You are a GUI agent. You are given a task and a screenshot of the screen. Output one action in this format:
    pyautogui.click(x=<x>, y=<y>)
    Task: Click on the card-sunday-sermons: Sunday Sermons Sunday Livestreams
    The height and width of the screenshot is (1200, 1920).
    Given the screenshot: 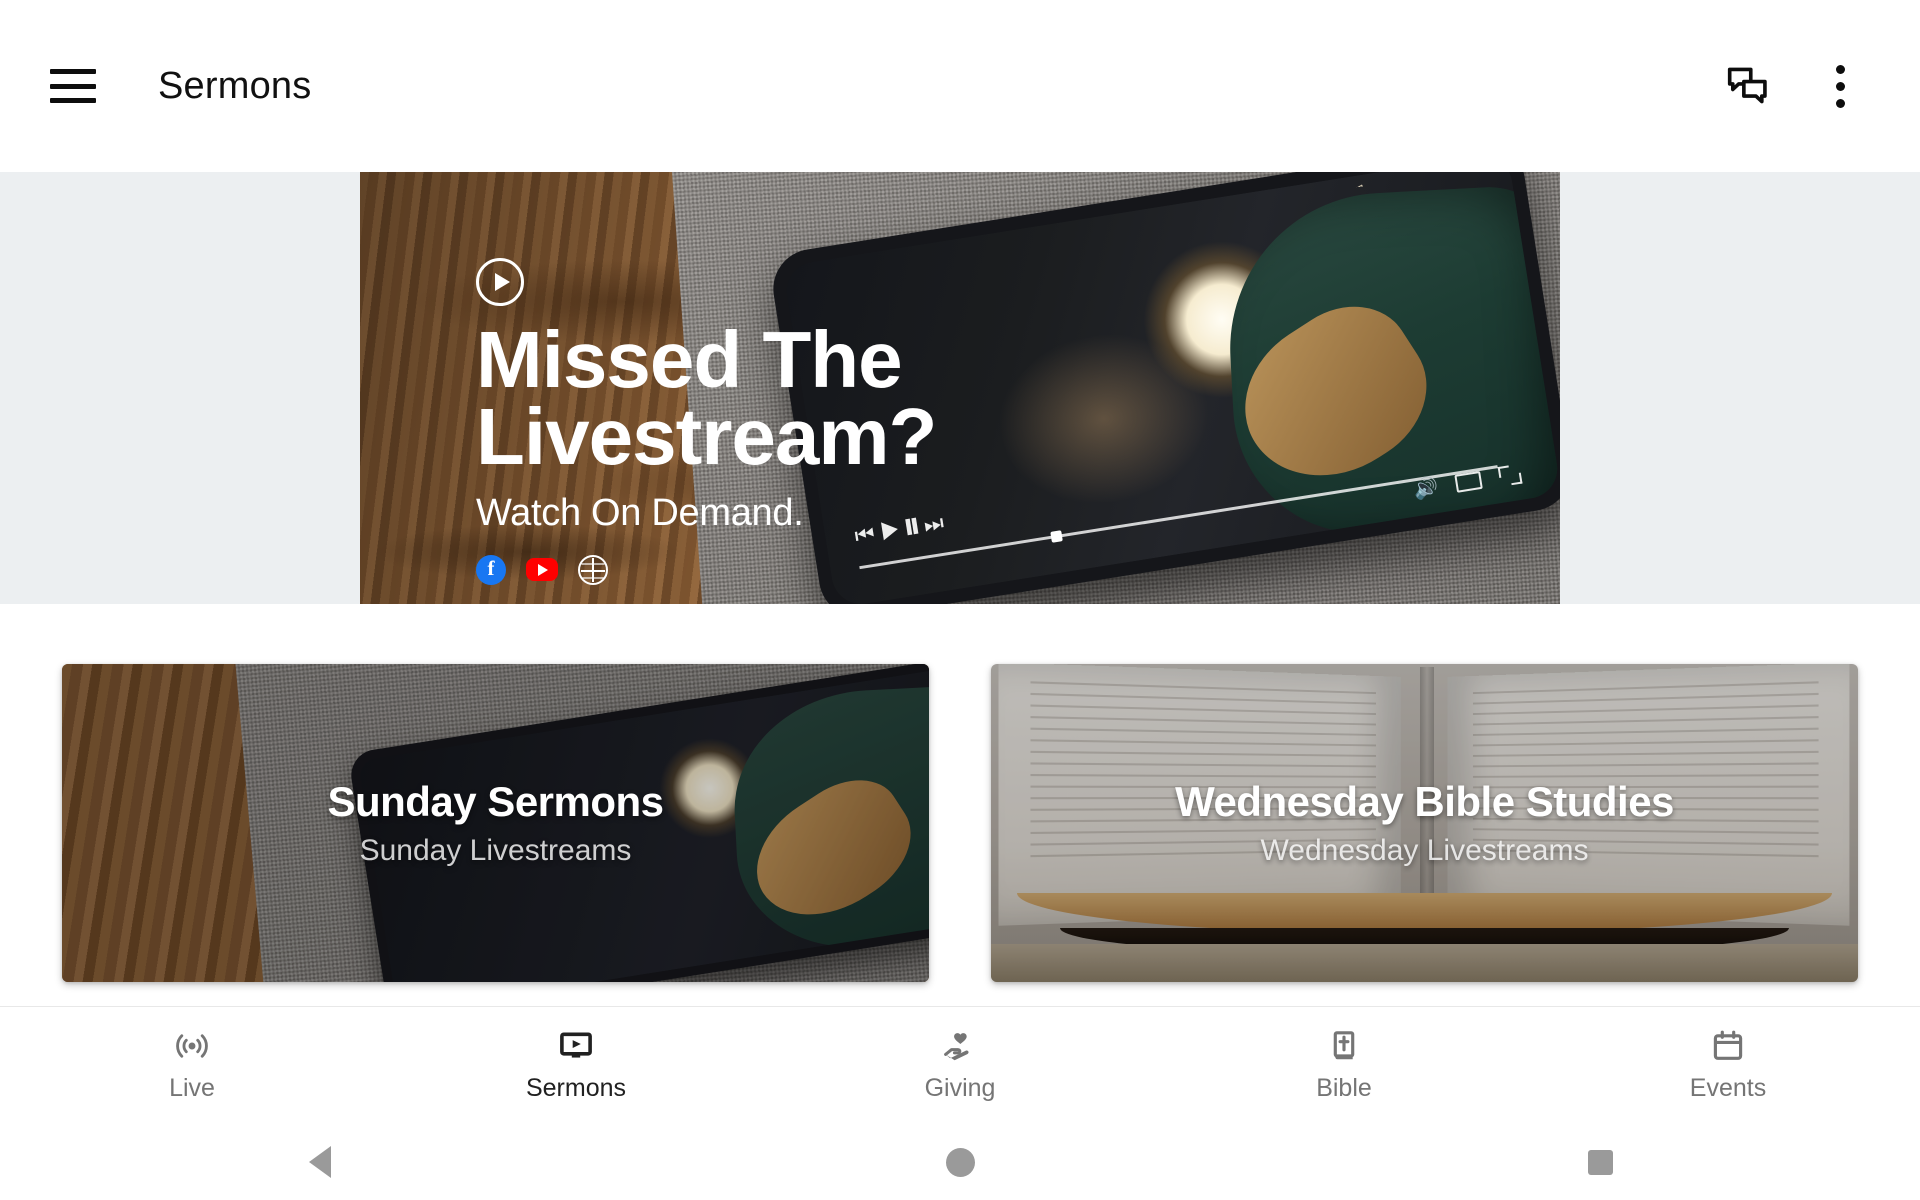 What is the action you would take?
    pyautogui.click(x=495, y=823)
    